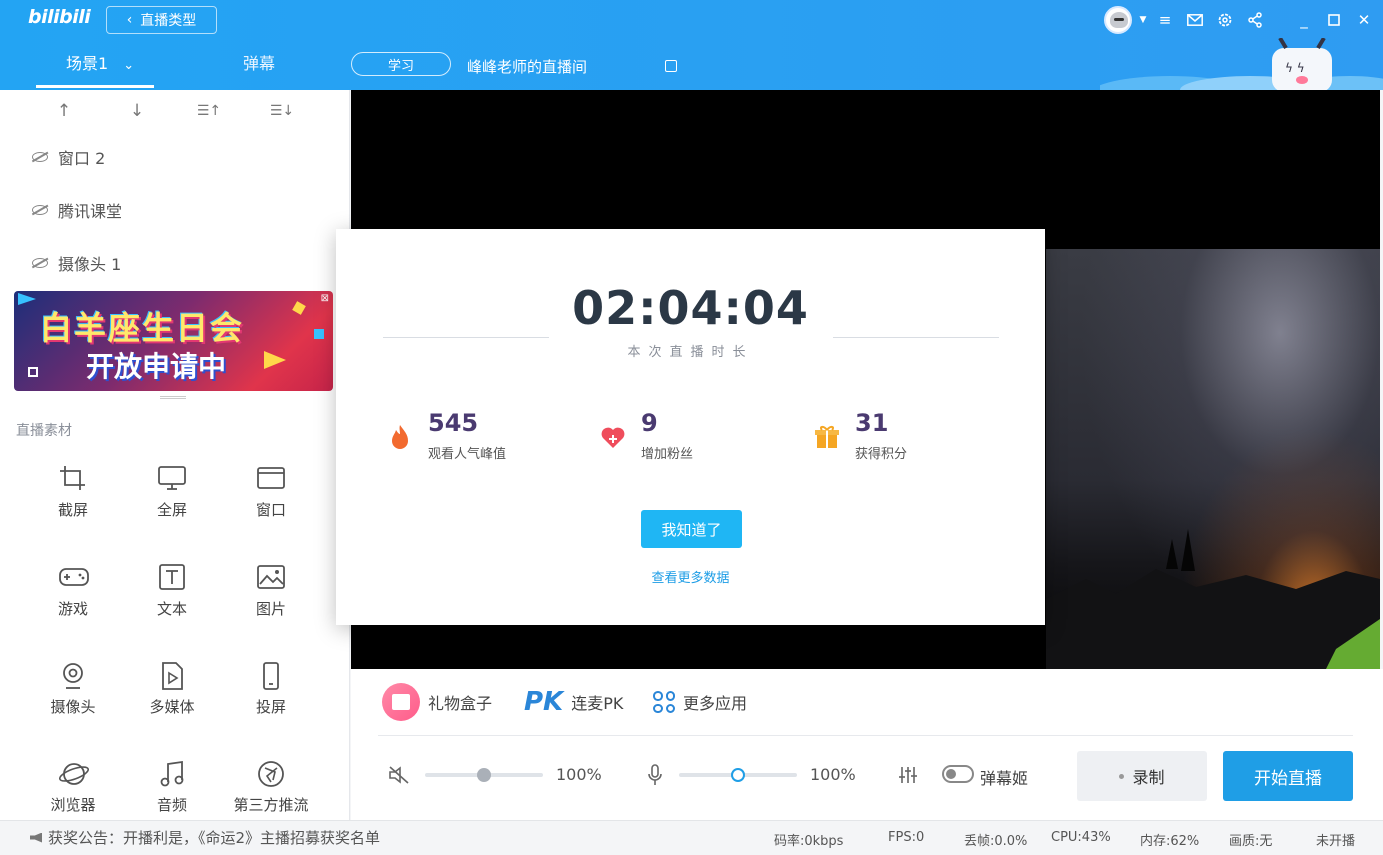 The height and width of the screenshot is (855, 1383). What do you see at coordinates (137, 111) in the screenshot?
I see `move-down-icon: ↓` at bounding box center [137, 111].